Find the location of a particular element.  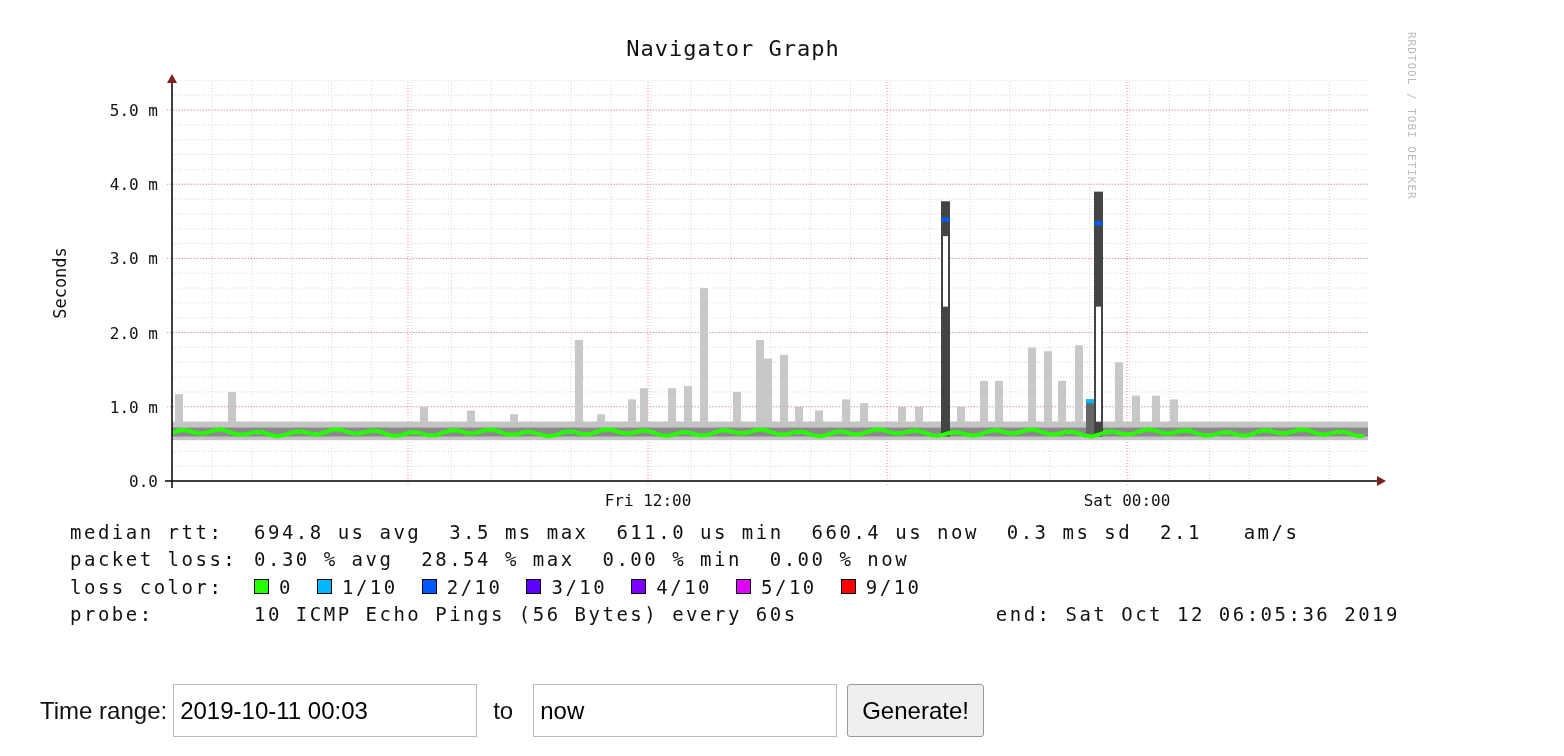

y-tick-label: 3.0 m is located at coordinates (133, 259).